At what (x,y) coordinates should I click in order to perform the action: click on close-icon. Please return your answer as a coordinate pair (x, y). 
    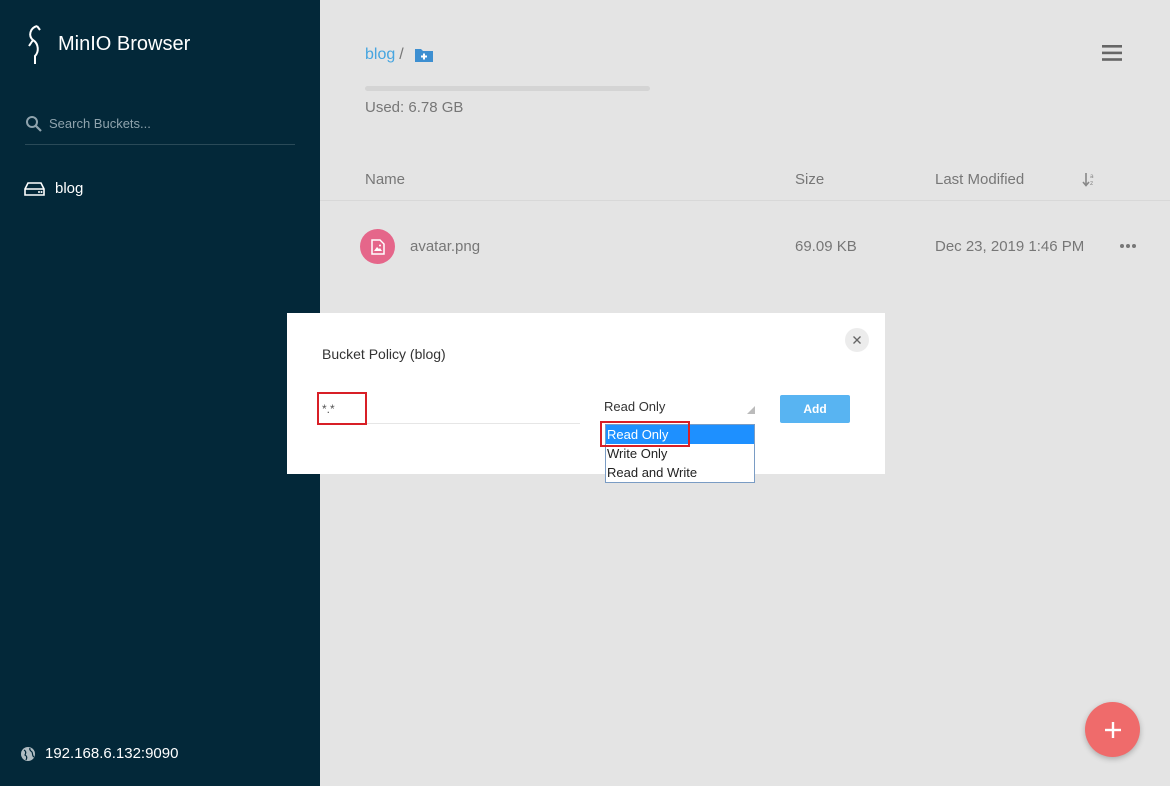
    Looking at the image, I should click on (857, 340).